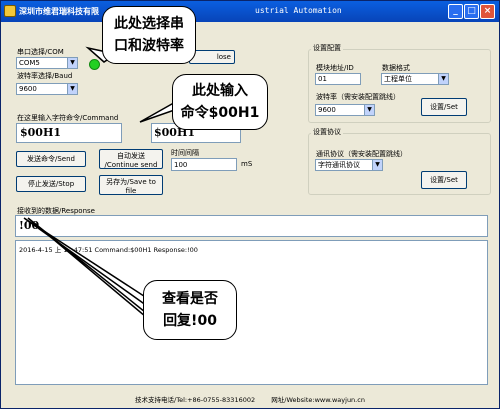 The height and width of the screenshot is (409, 500). What do you see at coordinates (415, 79) in the screenshot?
I see `data-format-select: 工程单位 ▼` at bounding box center [415, 79].